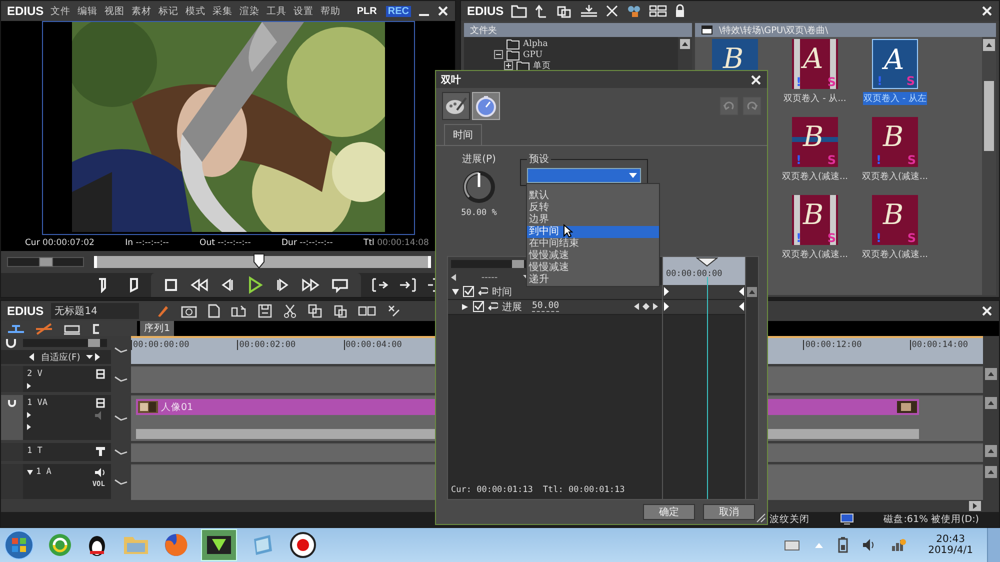 Image resolution: width=1000 pixels, height=562 pixels. Describe the element at coordinates (307, 243) in the screenshot. I see `timecode: Dur --:--:--:--` at that location.